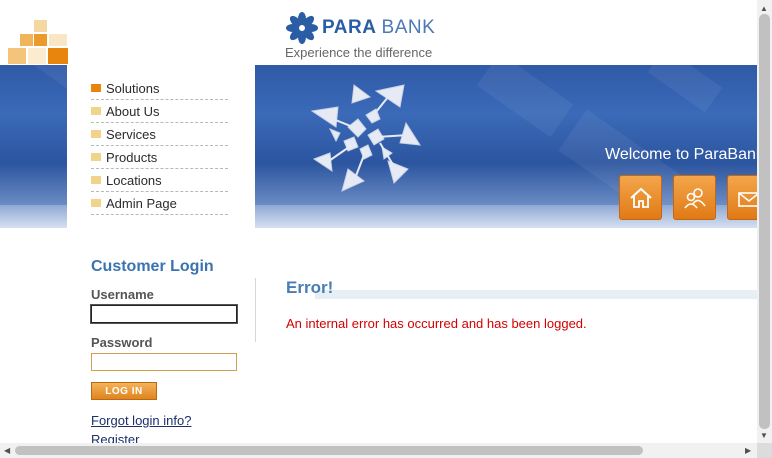  What do you see at coordinates (164, 362) in the screenshot?
I see `password-input` at bounding box center [164, 362].